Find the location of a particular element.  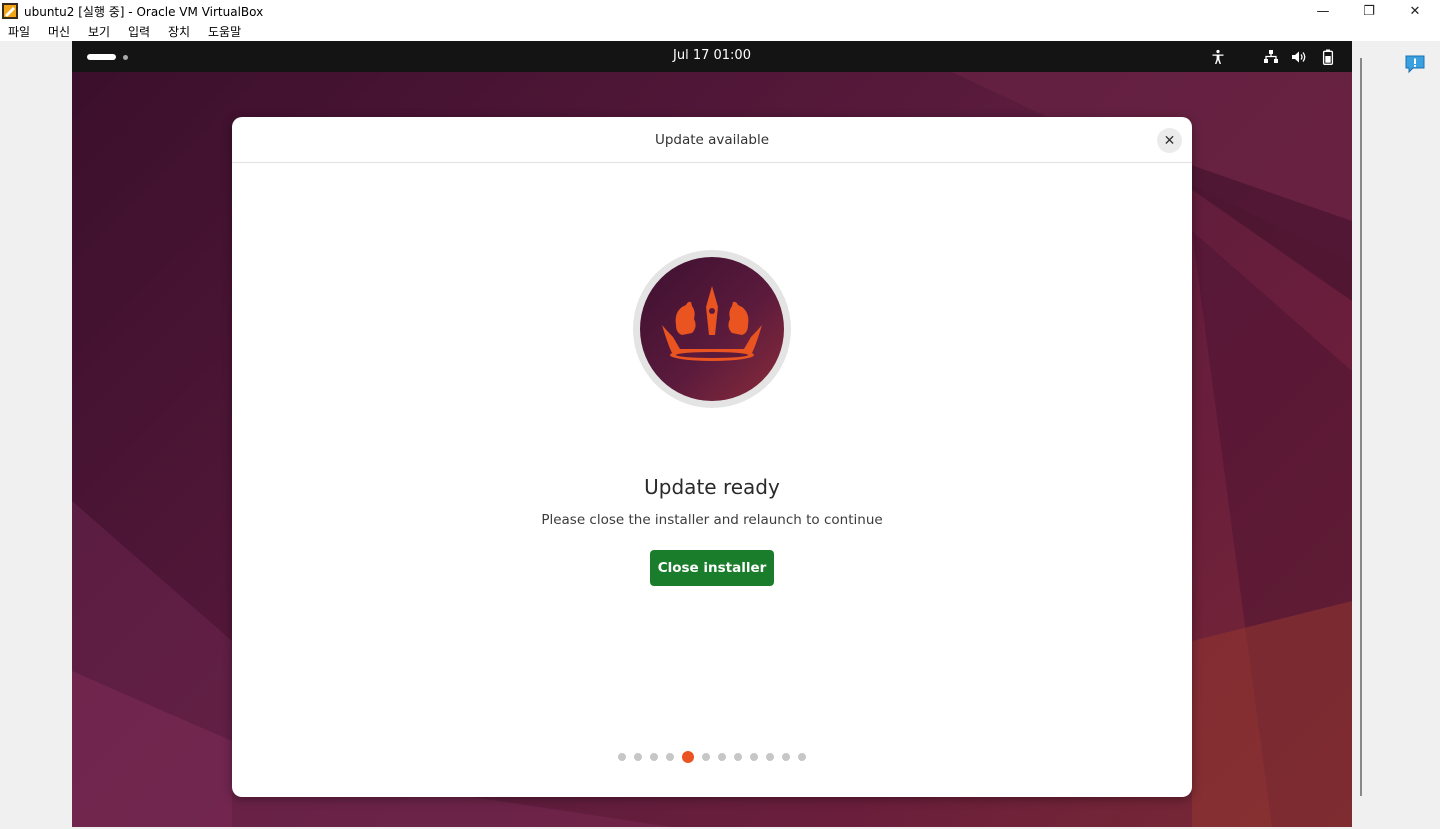

notification-icon is located at coordinates (1415, 64).